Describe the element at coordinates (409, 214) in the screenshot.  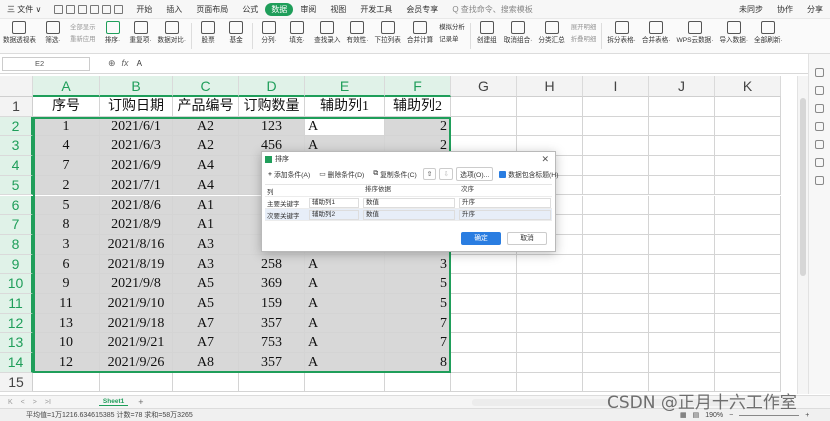
I see `secondary-basis-select: 数值` at that location.